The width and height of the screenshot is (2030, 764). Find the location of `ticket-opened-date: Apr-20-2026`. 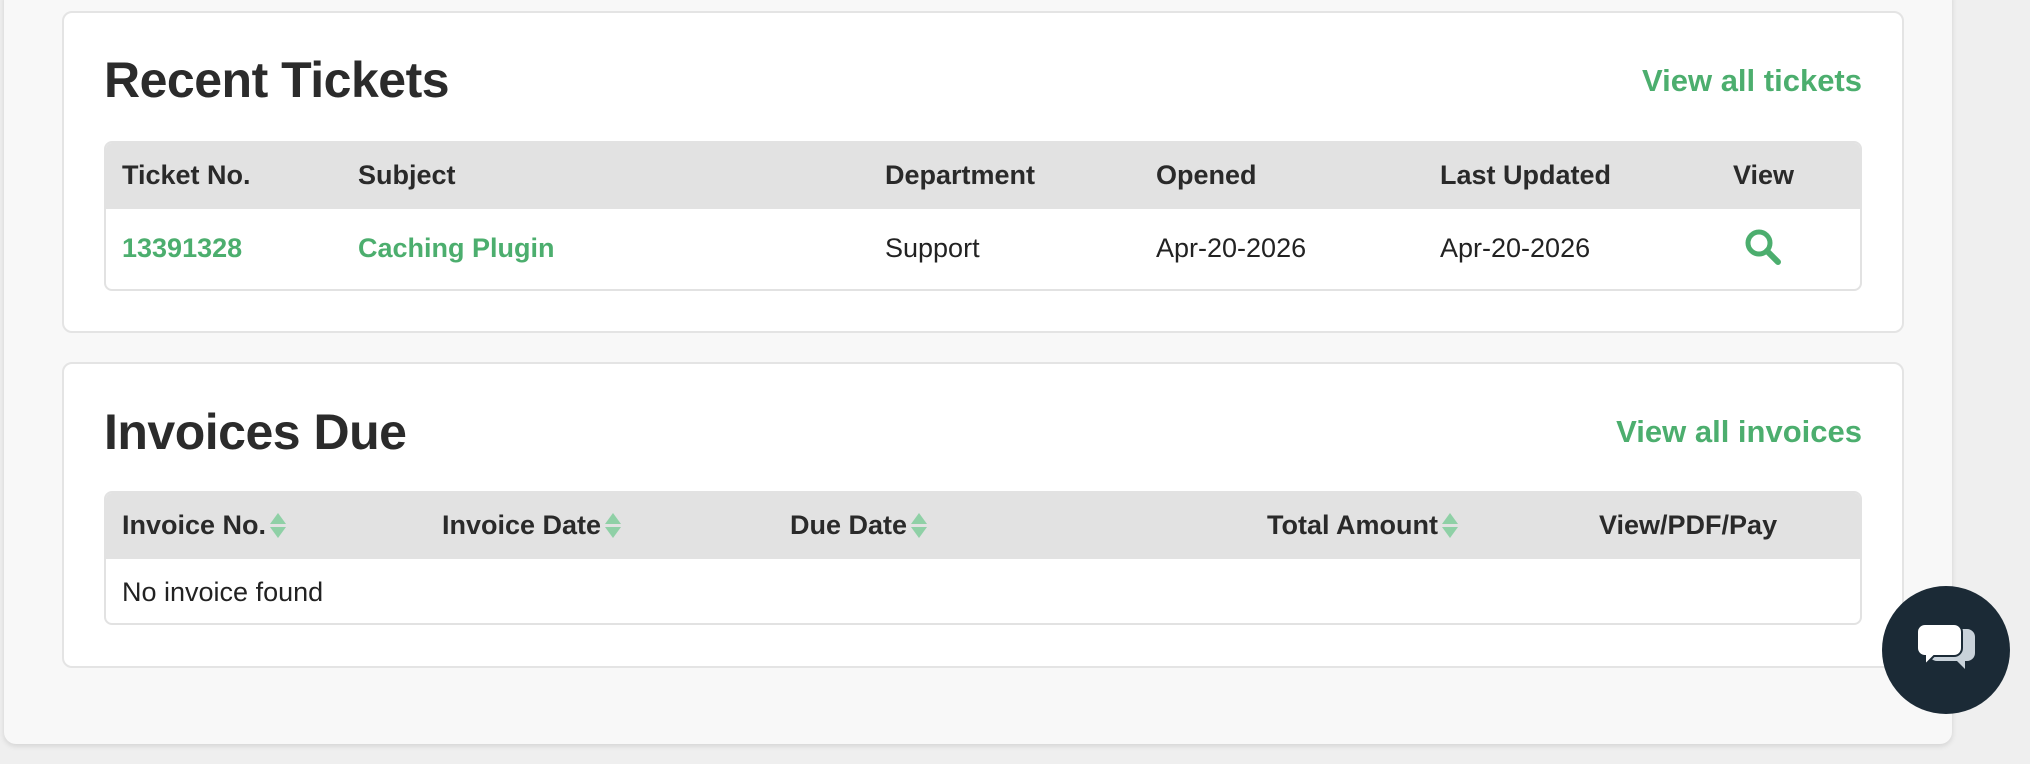

ticket-opened-date: Apr-20-2026 is located at coordinates (1231, 248).